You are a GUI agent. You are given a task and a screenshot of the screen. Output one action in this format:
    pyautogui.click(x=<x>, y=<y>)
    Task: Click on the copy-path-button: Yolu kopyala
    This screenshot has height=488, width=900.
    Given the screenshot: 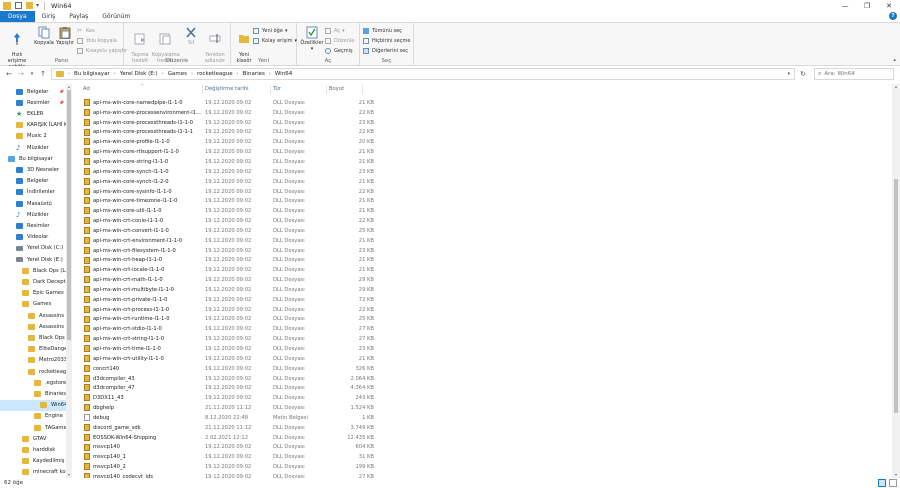 What is the action you would take?
    pyautogui.click(x=97, y=40)
    